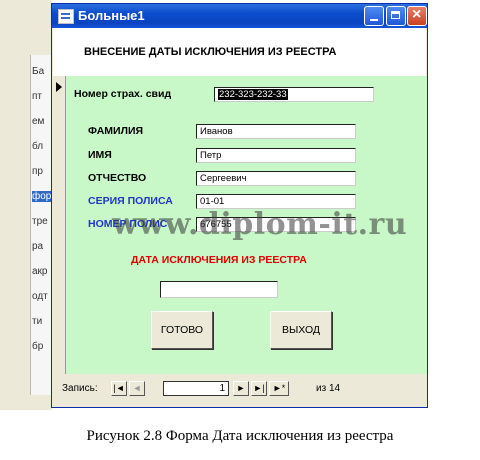 This screenshot has height=460, width=480. Describe the element at coordinates (38, 146) in the screenshot. I see `background-list-item: бл` at that location.